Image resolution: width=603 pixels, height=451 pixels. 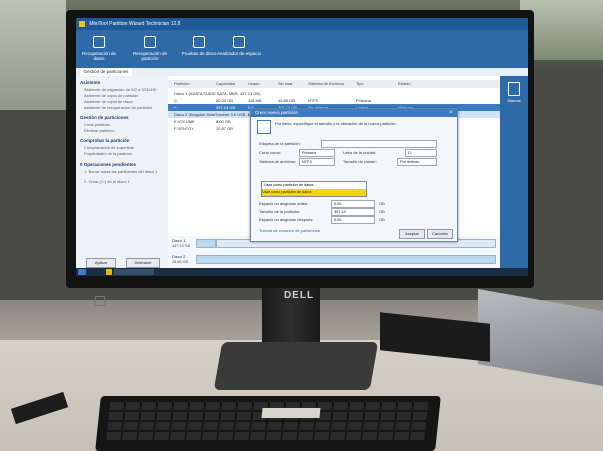 What do you see at coordinates (288, 185) in the screenshot?
I see `dropdown-option: Usar como partición de datos` at bounding box center [288, 185].